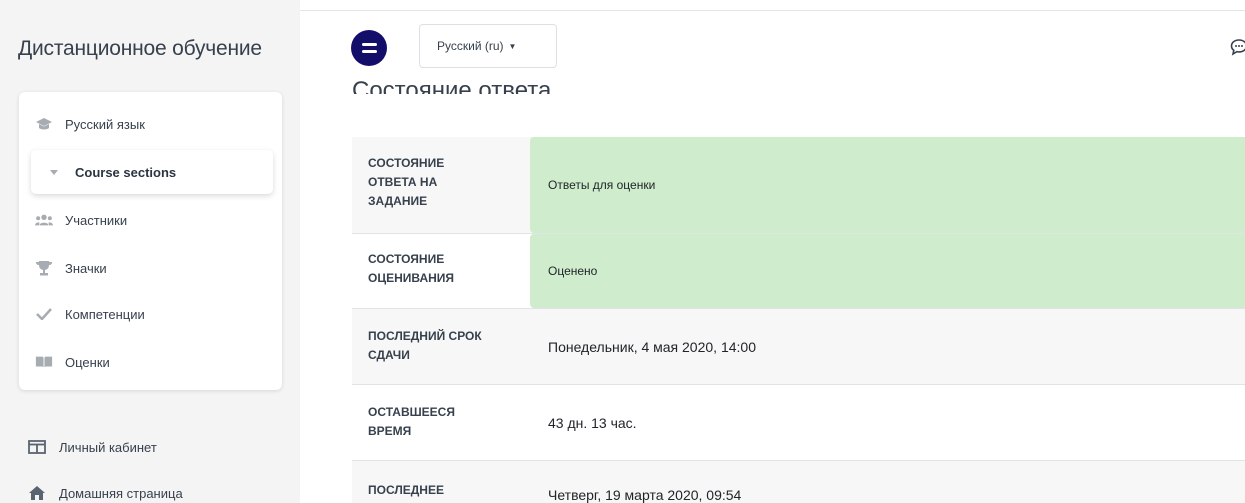 Image resolution: width=1245 pixels, height=503 pixels. What do you see at coordinates (1237, 47) in the screenshot?
I see `chat-icon` at bounding box center [1237, 47].